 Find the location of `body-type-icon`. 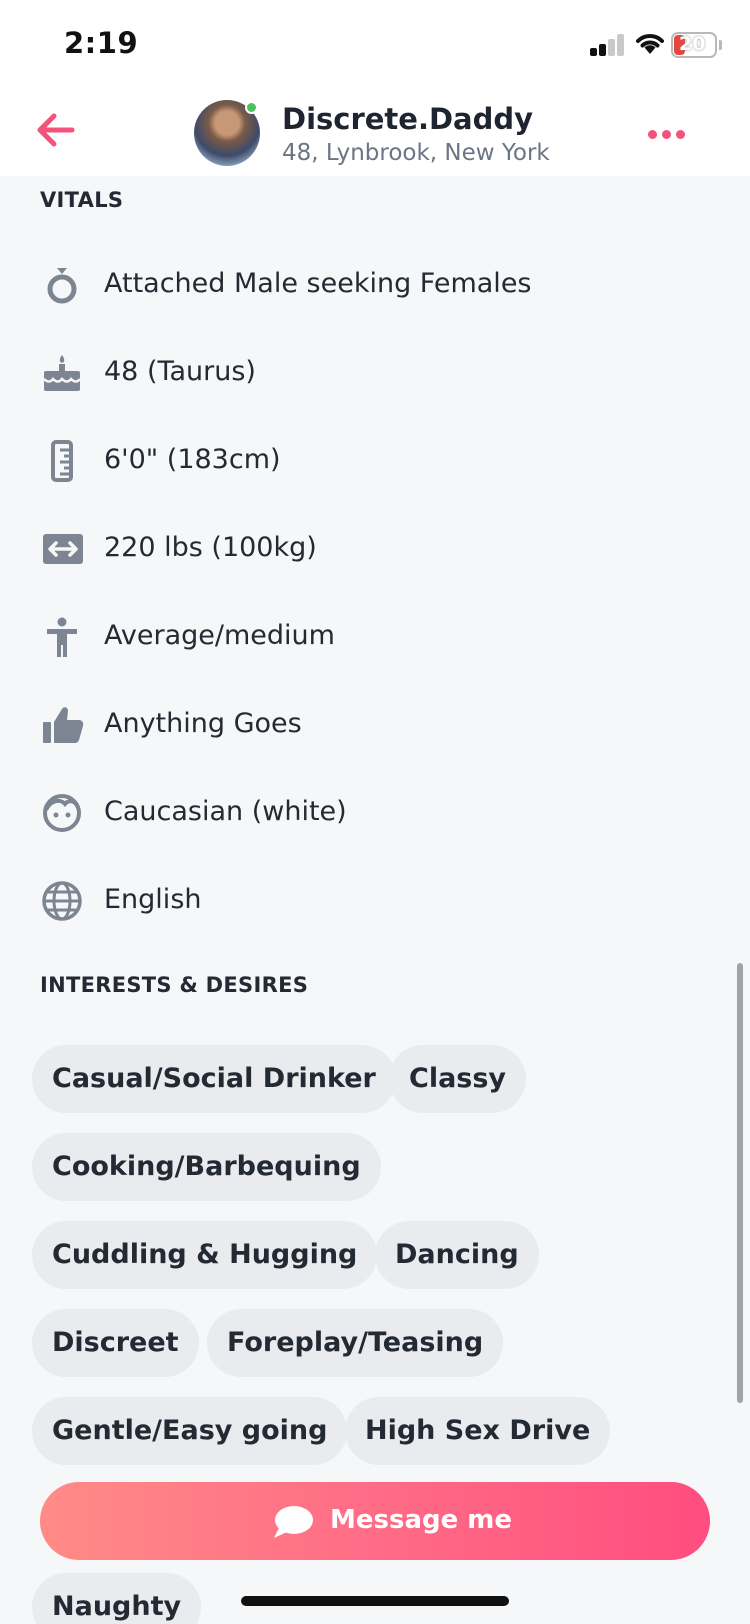

body-type-icon is located at coordinates (62, 637).